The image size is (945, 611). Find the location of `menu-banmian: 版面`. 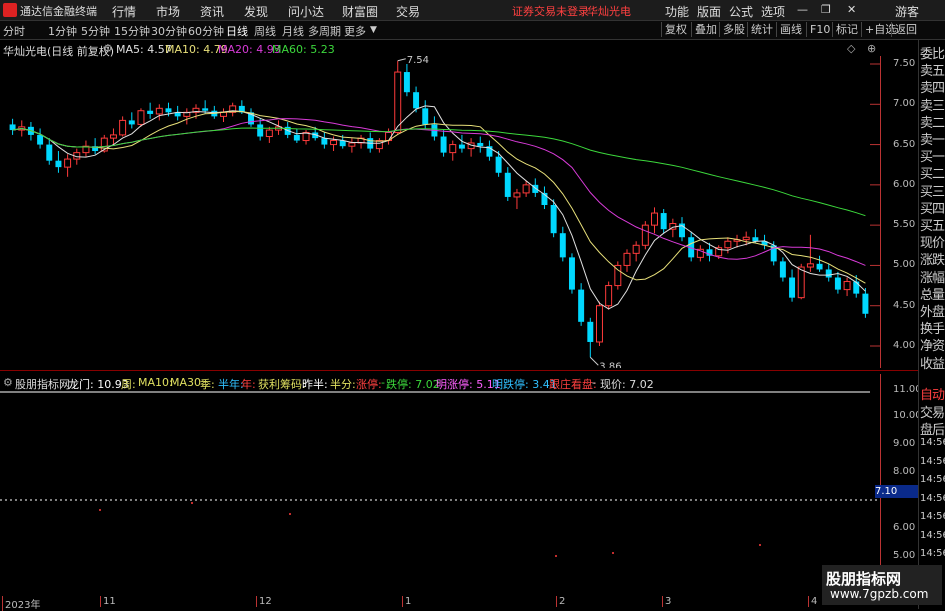

menu-banmian: 版面 is located at coordinates (709, 11).